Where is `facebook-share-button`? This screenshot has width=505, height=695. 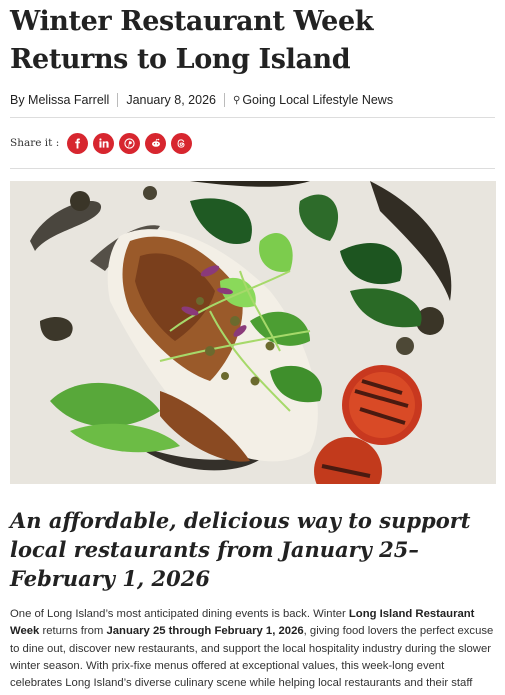
facebook-share-button is located at coordinates (78, 143).